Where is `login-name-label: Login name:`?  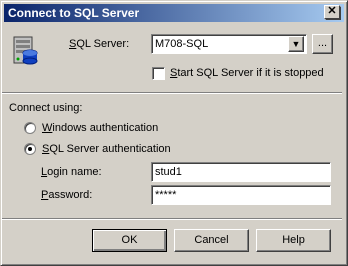
login-name-label: Login name: is located at coordinates (71, 172).